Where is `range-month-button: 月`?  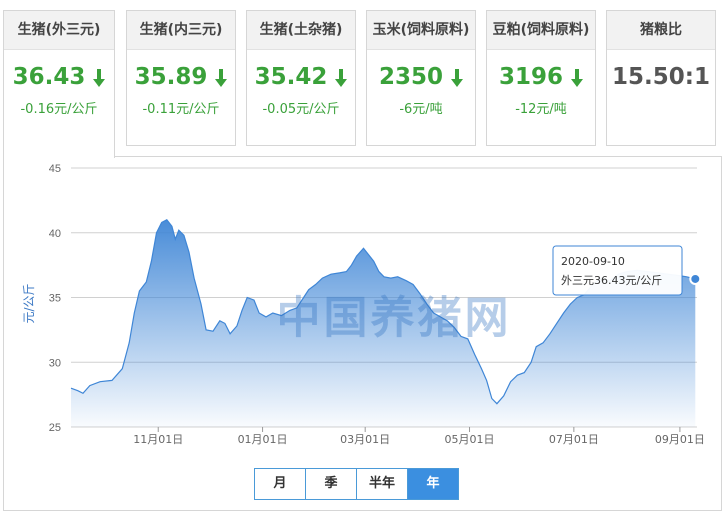
range-month-button: 月 is located at coordinates (280, 484).